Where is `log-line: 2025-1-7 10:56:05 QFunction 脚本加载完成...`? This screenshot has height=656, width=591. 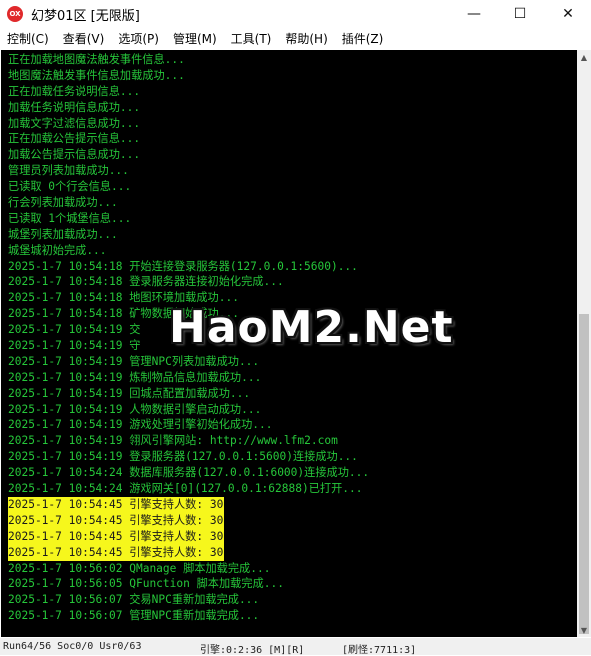 log-line: 2025-1-7 10:56:05 QFunction 脚本加载完成... is located at coordinates (146, 584).